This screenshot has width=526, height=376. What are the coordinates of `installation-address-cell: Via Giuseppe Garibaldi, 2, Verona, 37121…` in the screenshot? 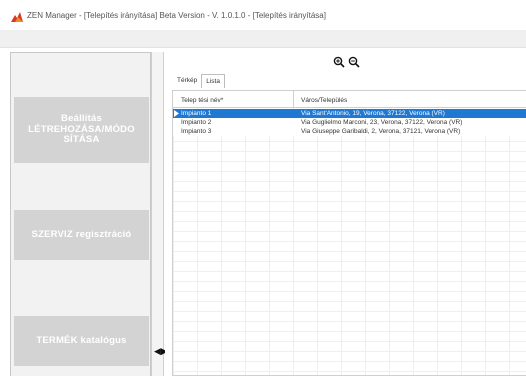 It's located at (381, 131).